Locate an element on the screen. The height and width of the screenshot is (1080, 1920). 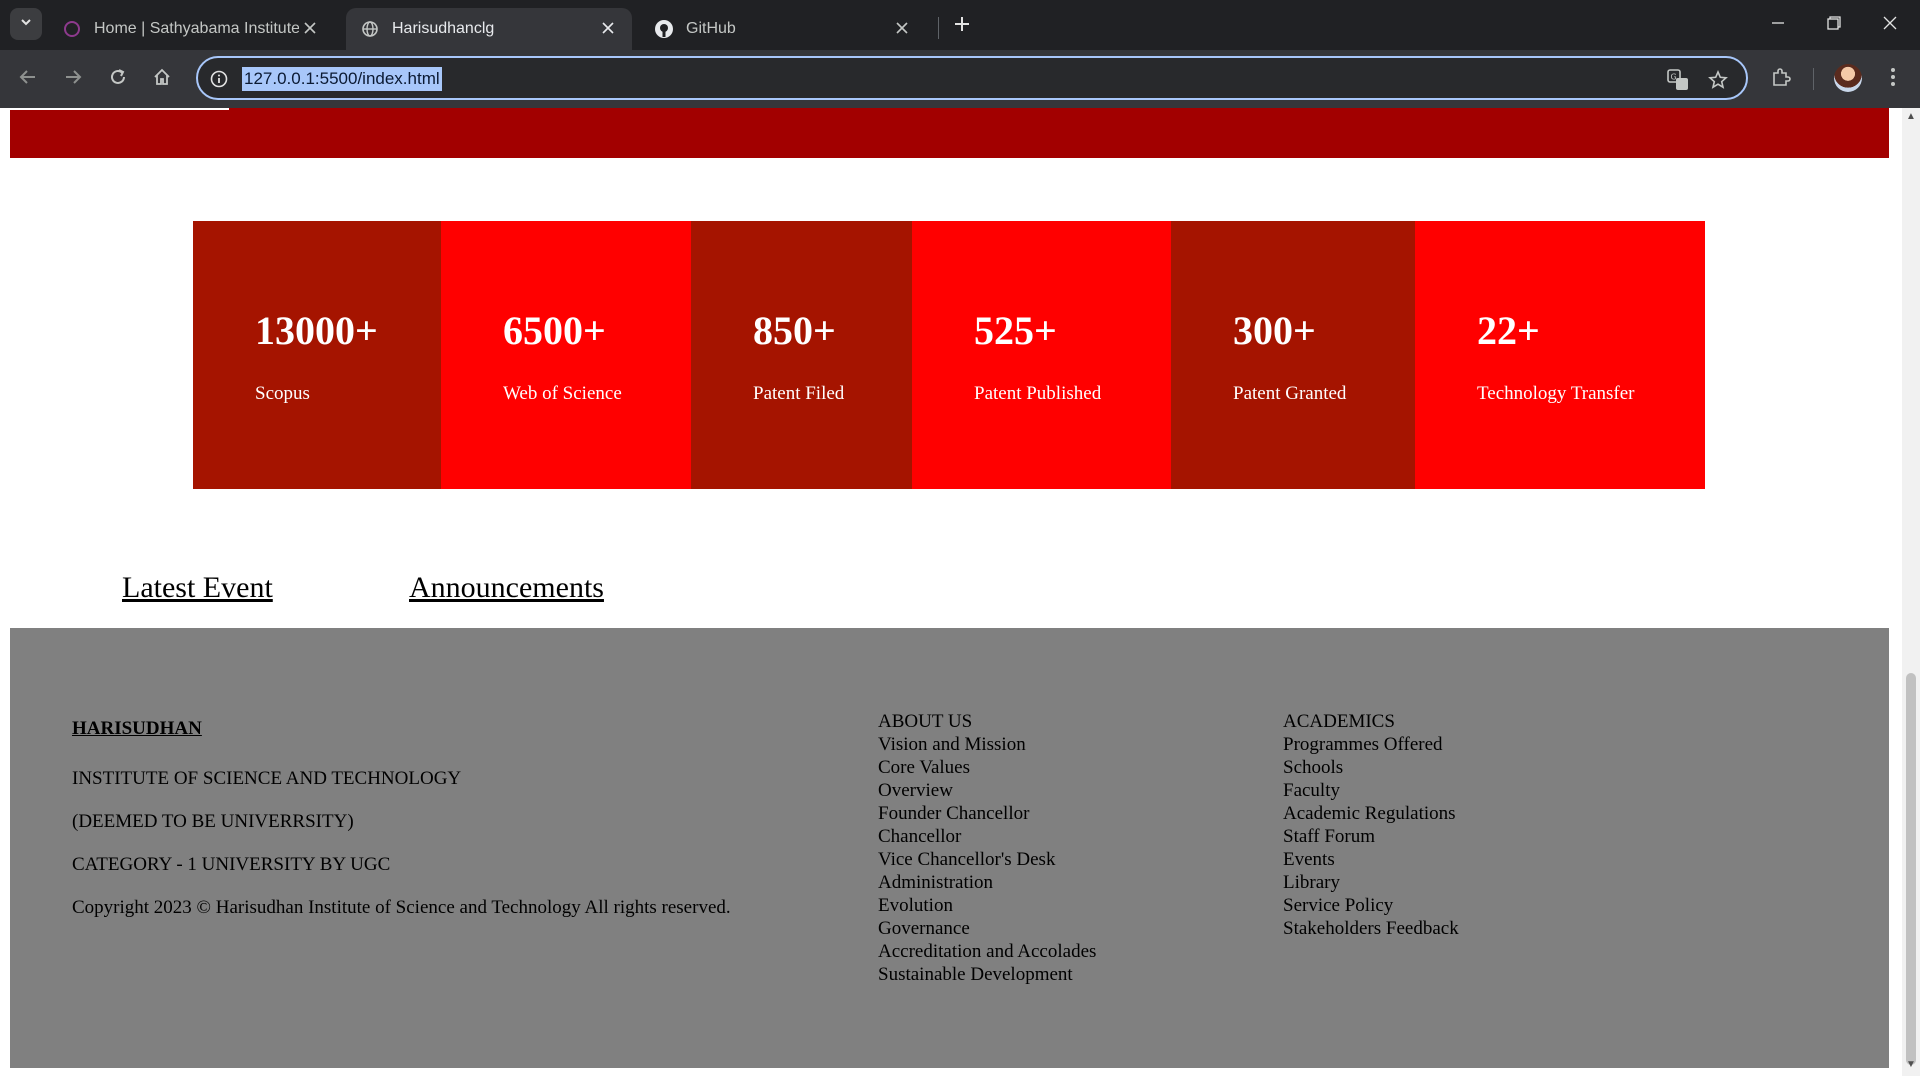
footer-institute-line: INSTITUTE OF SCIENCE AND TECHNOLOGY is located at coordinates (267, 778).